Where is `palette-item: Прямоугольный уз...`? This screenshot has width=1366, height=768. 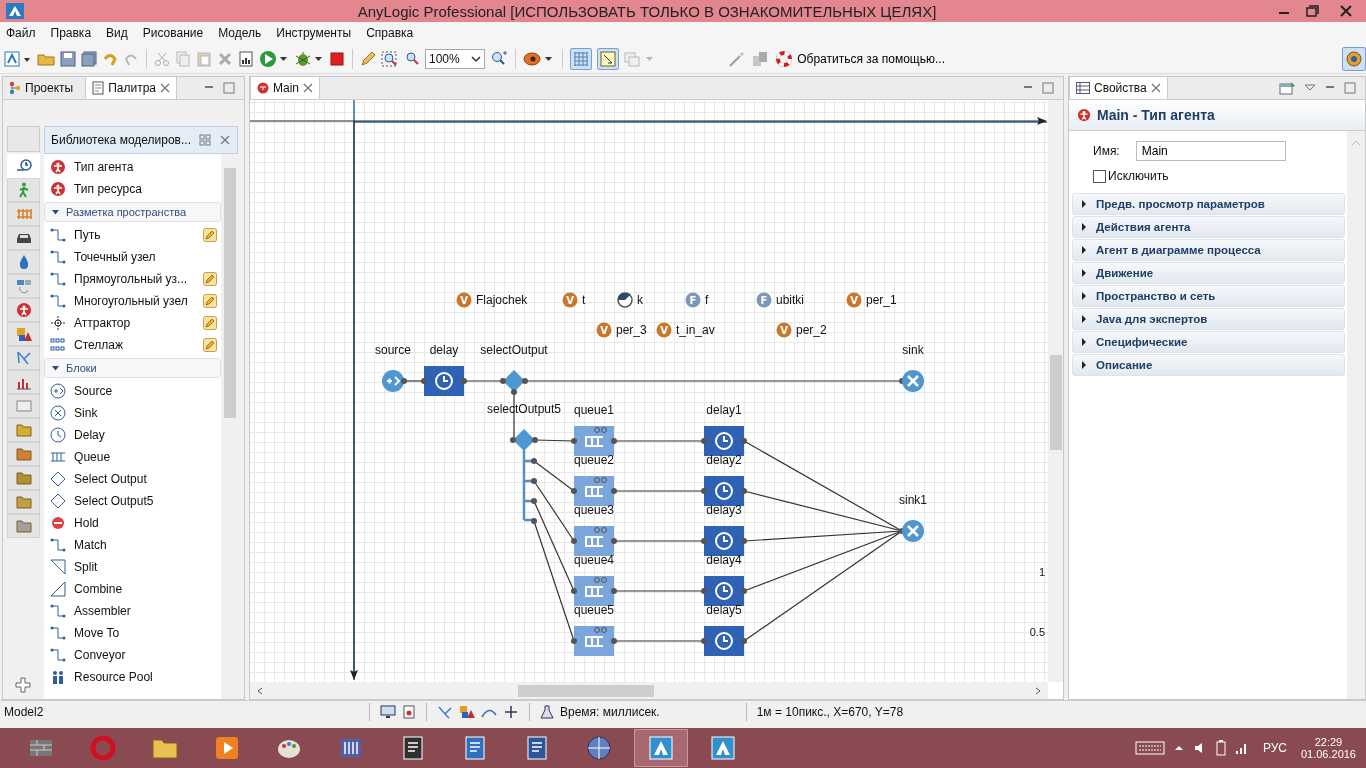 palette-item: Прямоугольный уз... is located at coordinates (132, 279).